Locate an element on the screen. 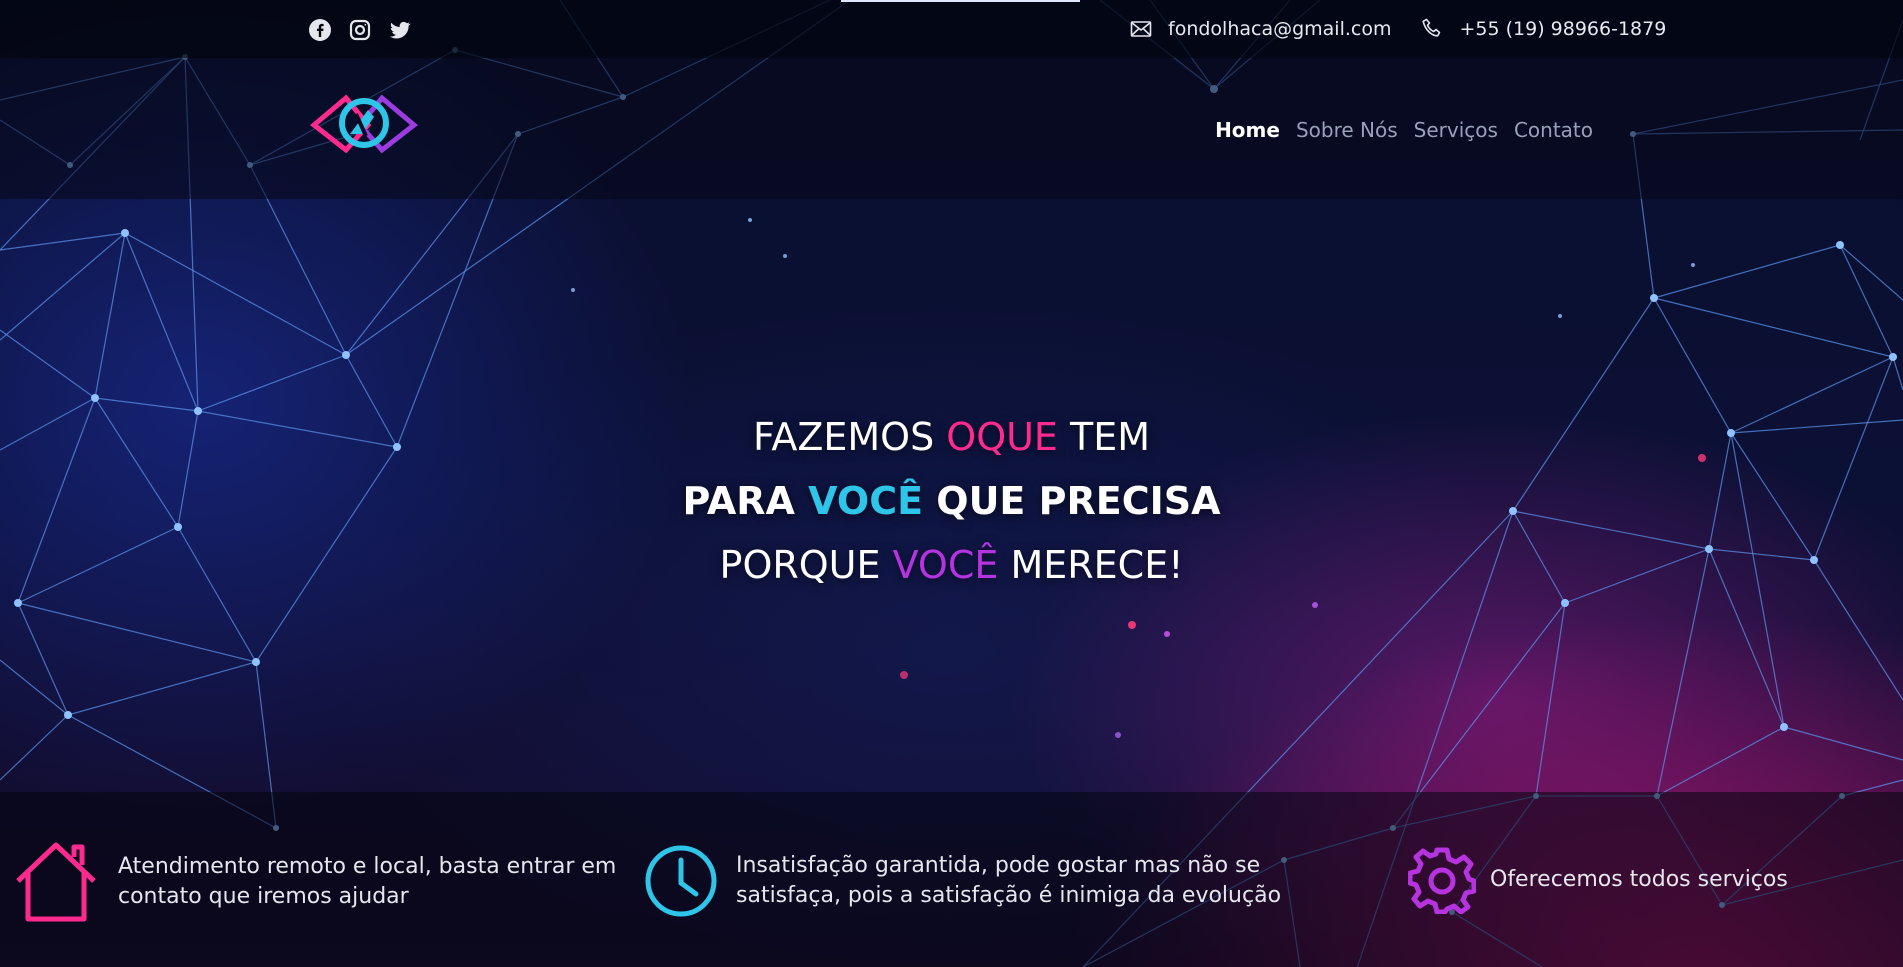 The width and height of the screenshot is (1903, 967). hero-line-3-highlight: VOCÊ is located at coordinates (945, 565).